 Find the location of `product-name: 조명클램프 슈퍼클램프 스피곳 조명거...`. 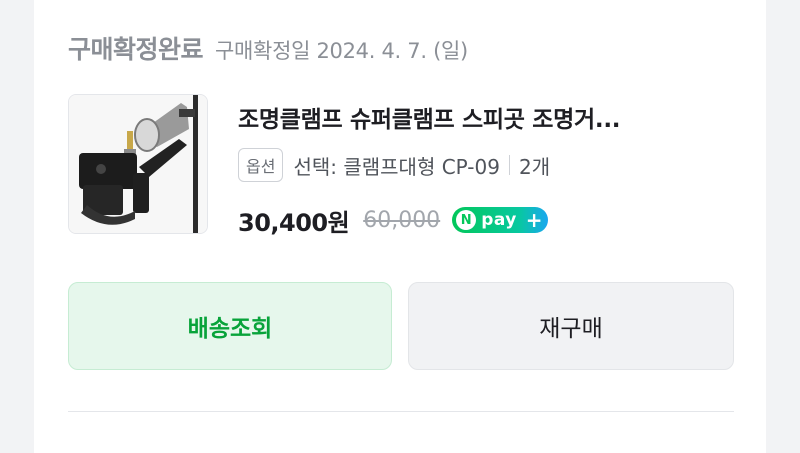

product-name: 조명클램프 슈퍼클램프 스피곳 조명거... is located at coordinates (488, 117).